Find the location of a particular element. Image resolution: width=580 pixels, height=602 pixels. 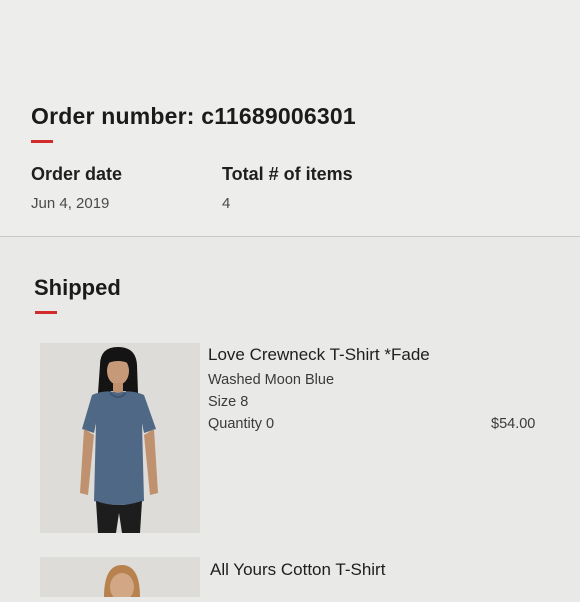

product-name-link: All Yours Cotton T-Shirt is located at coordinates (297, 570).